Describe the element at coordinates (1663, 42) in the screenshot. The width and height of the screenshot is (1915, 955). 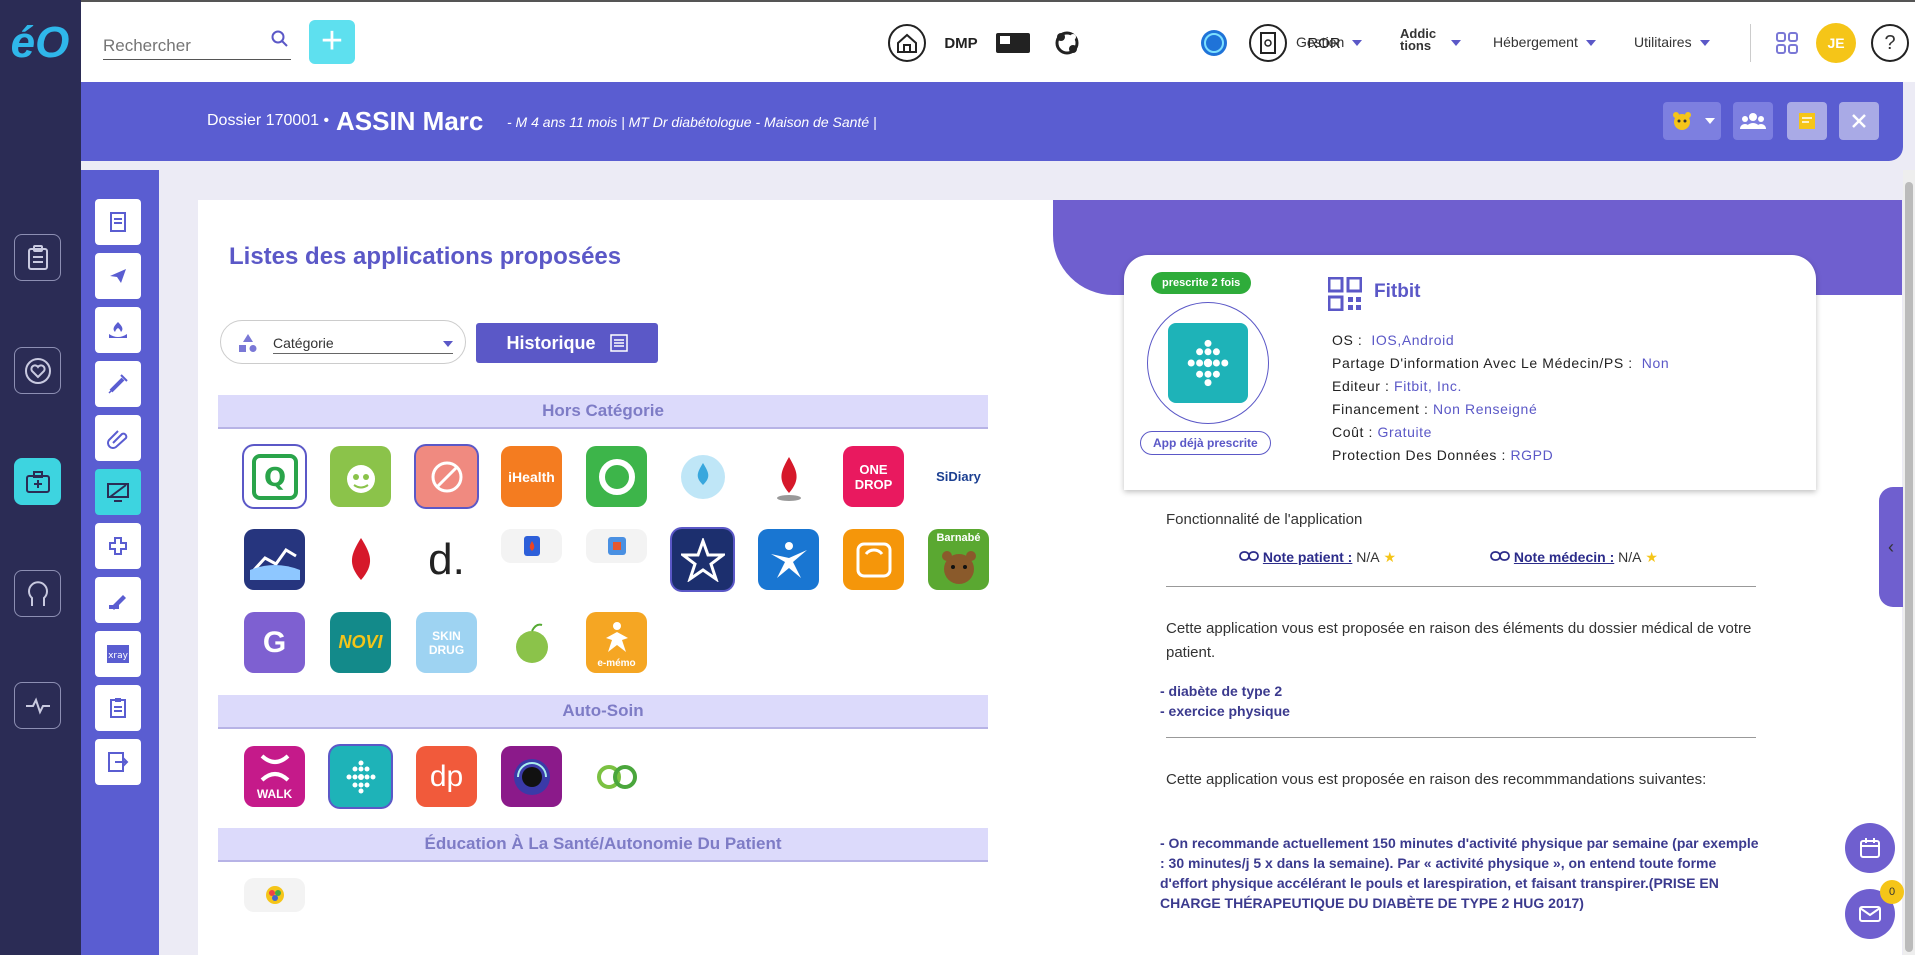
I see `menu-utilitaires-label: Utilitaires` at that location.